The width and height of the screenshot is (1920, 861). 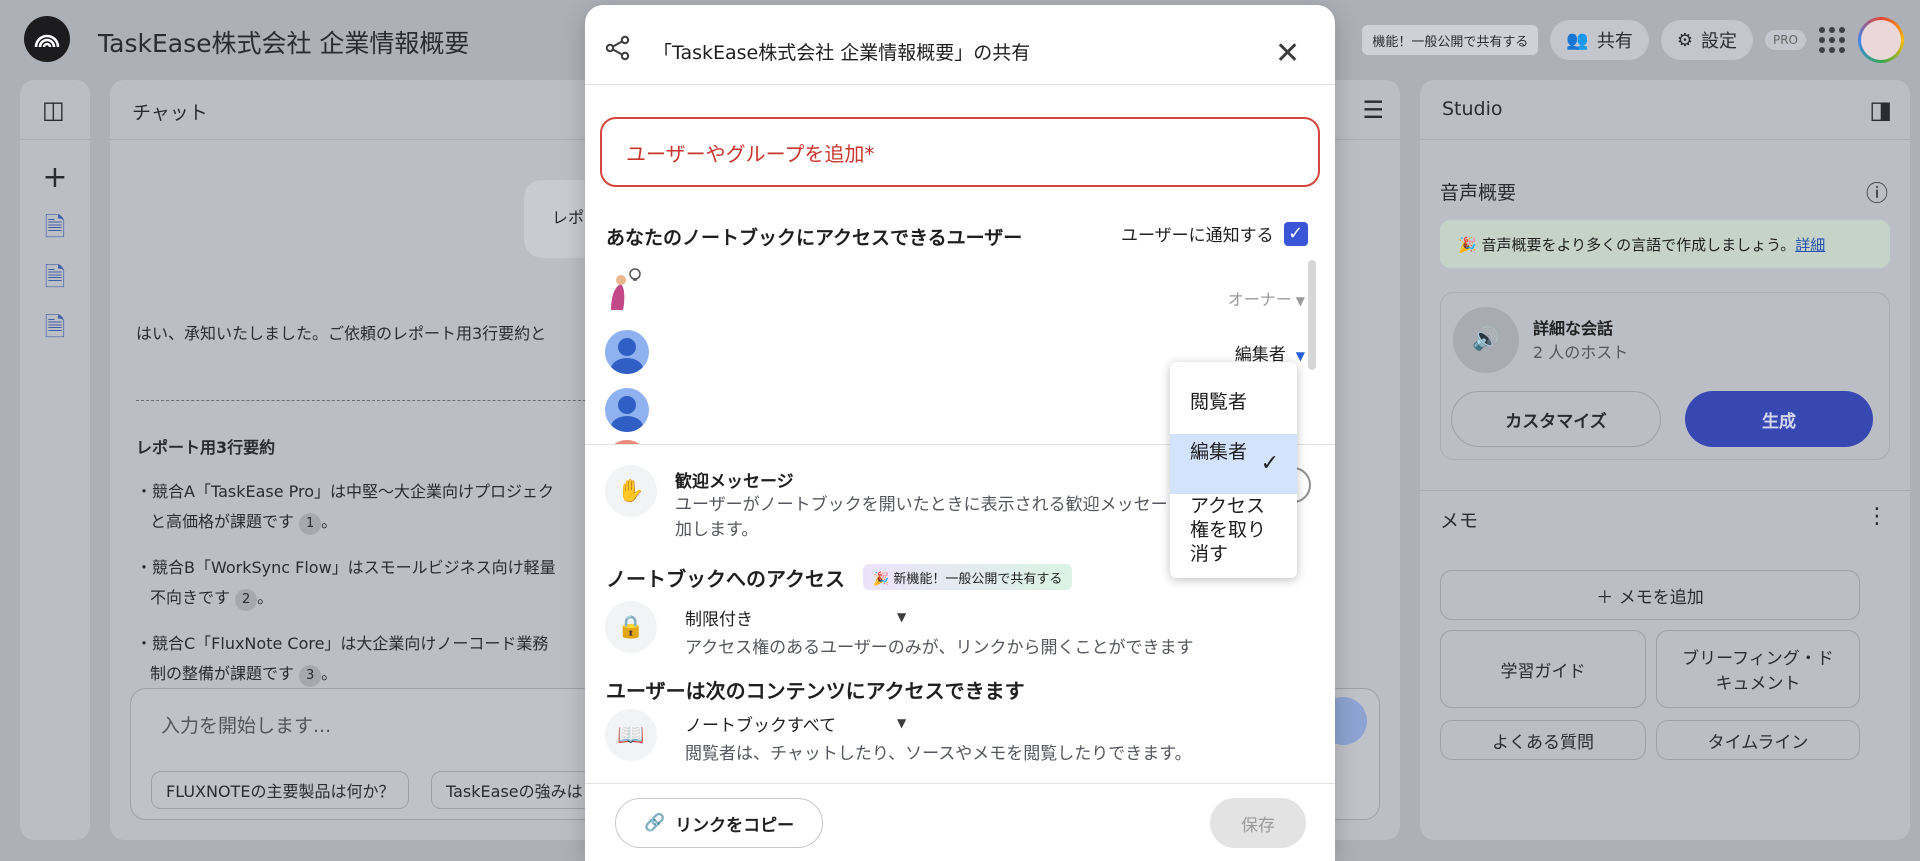 I want to click on generate-button: 生成, so click(x=1779, y=419).